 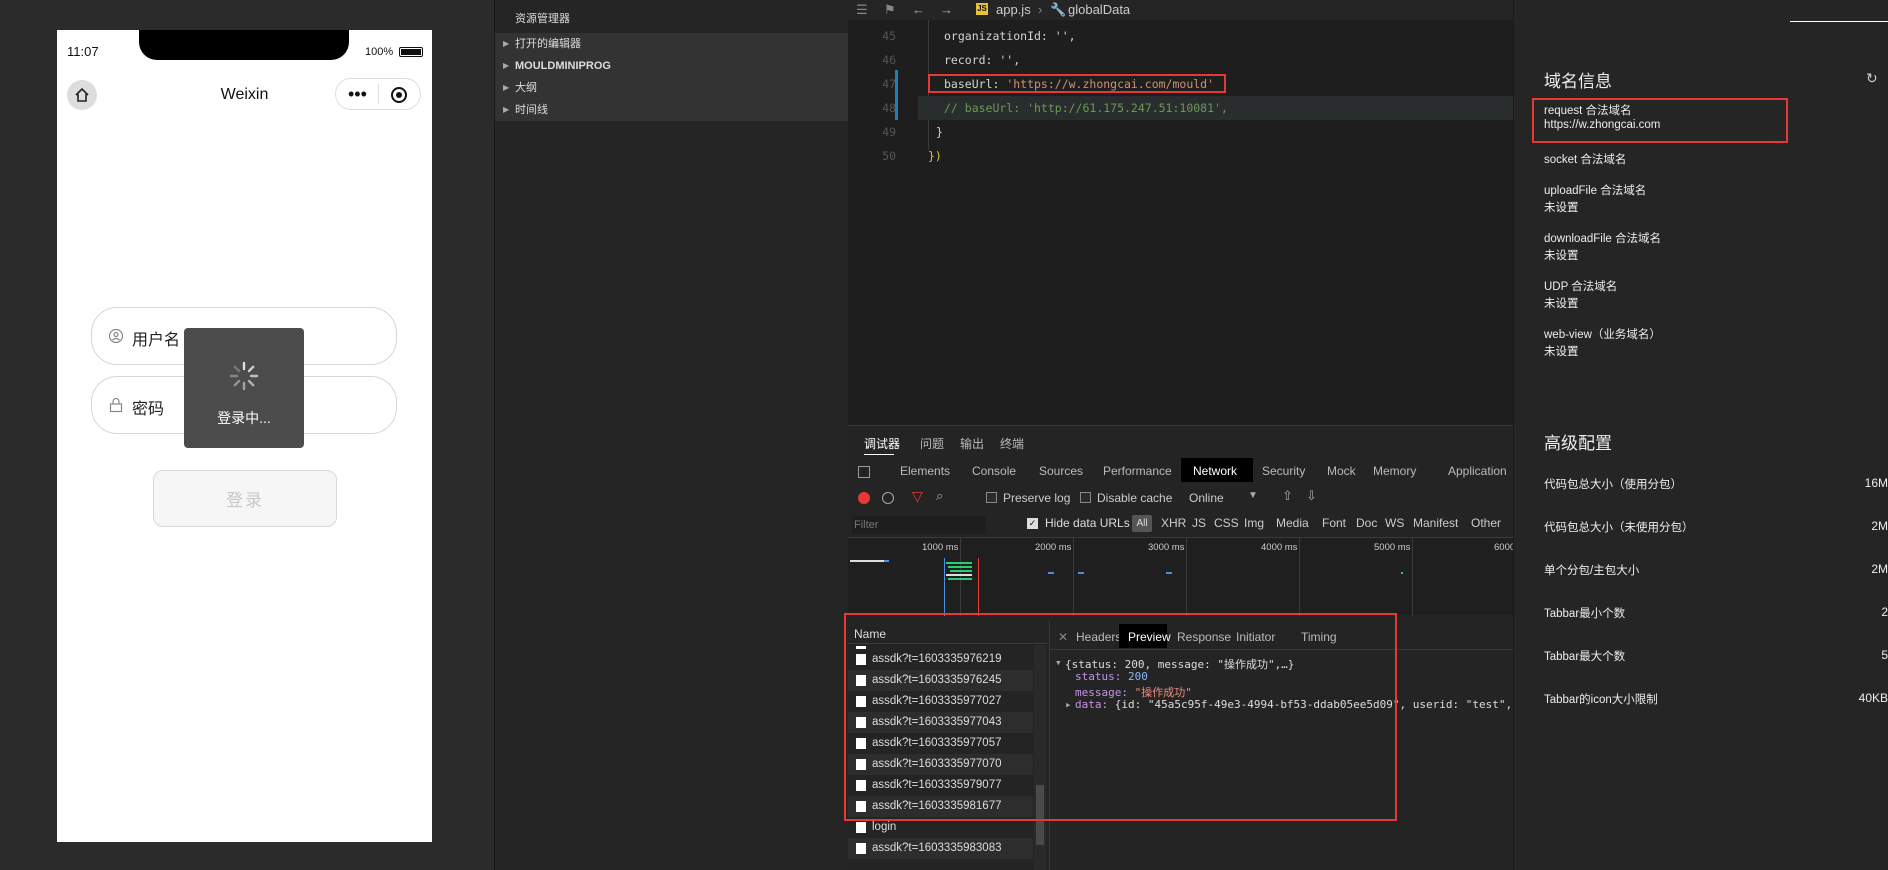 What do you see at coordinates (1253, 495) in the screenshot?
I see `chevron-down-icon: ▼` at bounding box center [1253, 495].